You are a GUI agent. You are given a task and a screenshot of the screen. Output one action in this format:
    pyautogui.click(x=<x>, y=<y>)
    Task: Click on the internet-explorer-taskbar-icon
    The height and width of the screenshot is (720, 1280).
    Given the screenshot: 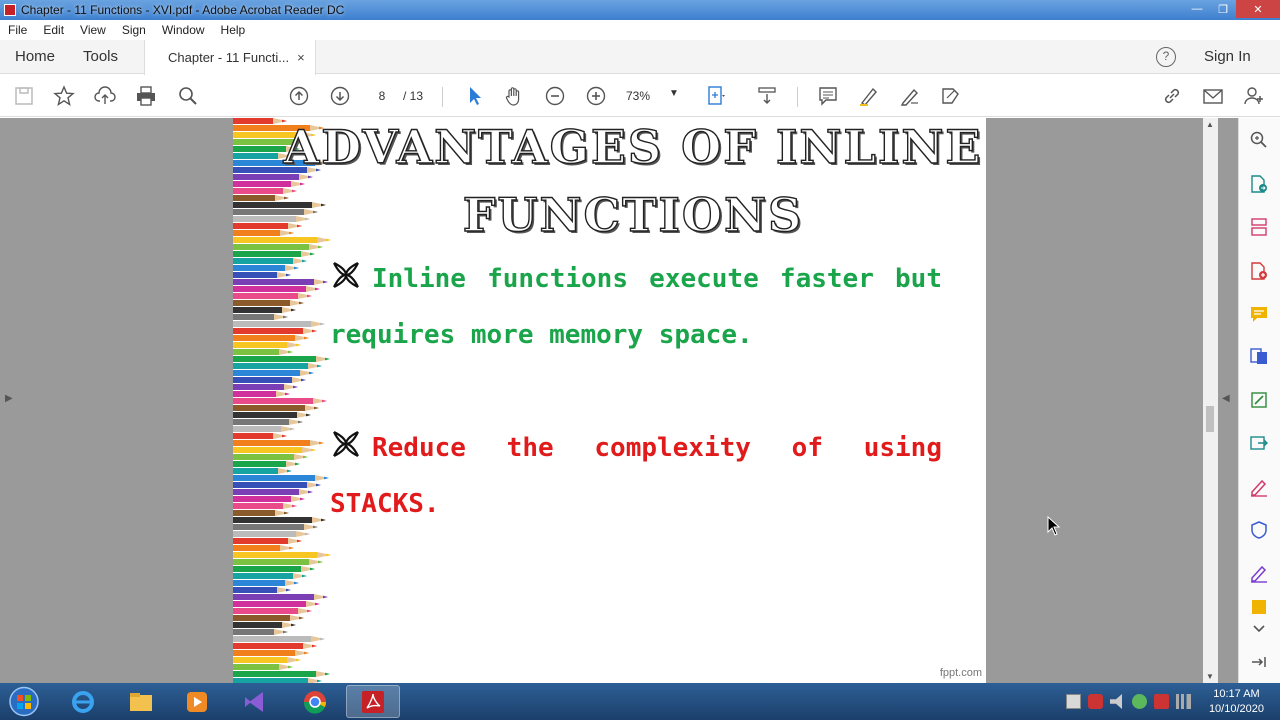 What is the action you would take?
    pyautogui.click(x=83, y=701)
    